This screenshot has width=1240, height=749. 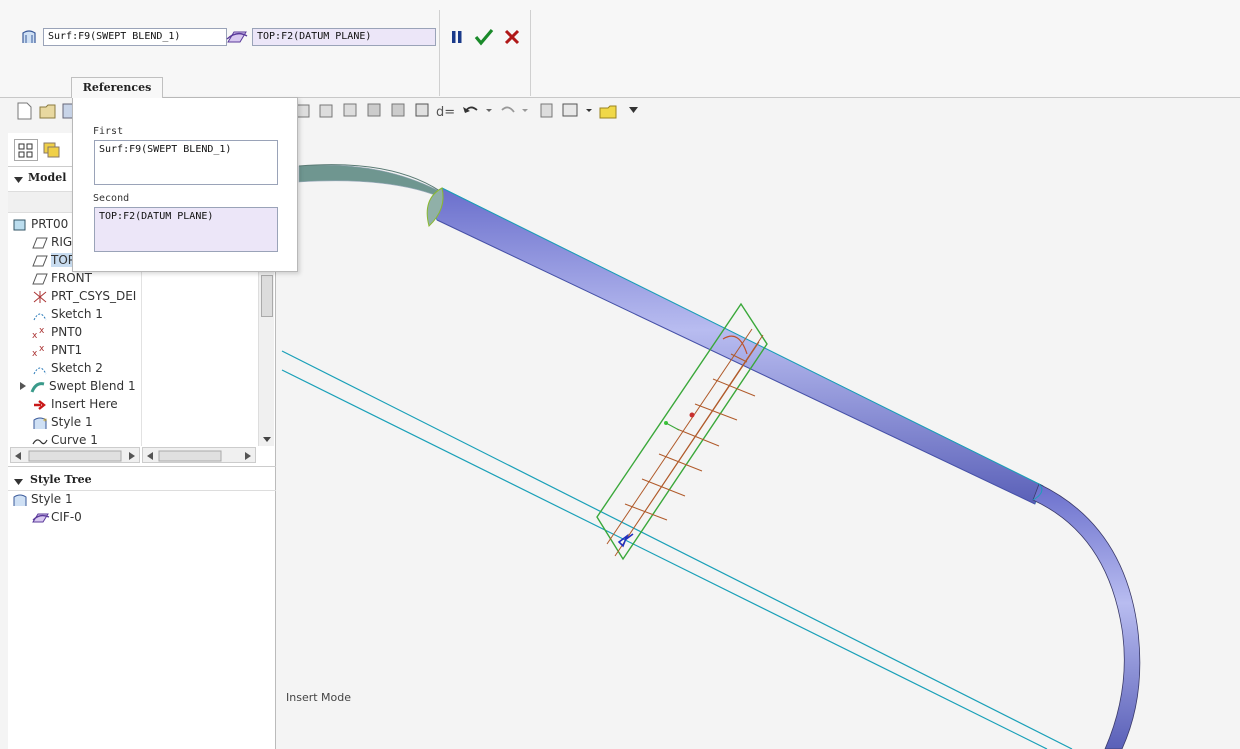 What do you see at coordinates (303, 111) in the screenshot?
I see `regenerate-icon` at bounding box center [303, 111].